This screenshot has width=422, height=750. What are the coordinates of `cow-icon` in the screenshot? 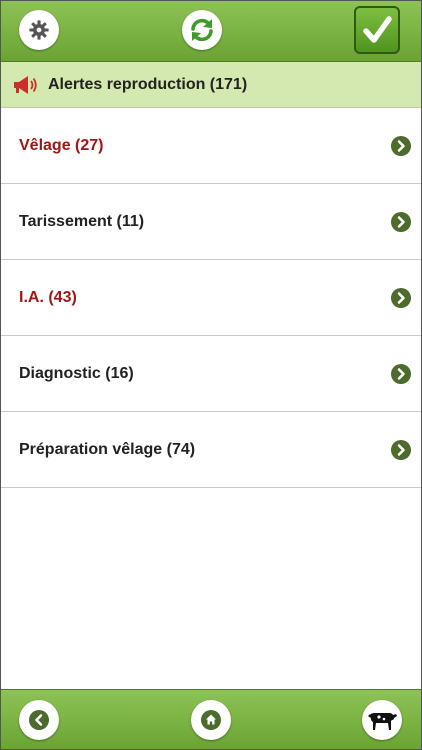 It's located at (382, 721).